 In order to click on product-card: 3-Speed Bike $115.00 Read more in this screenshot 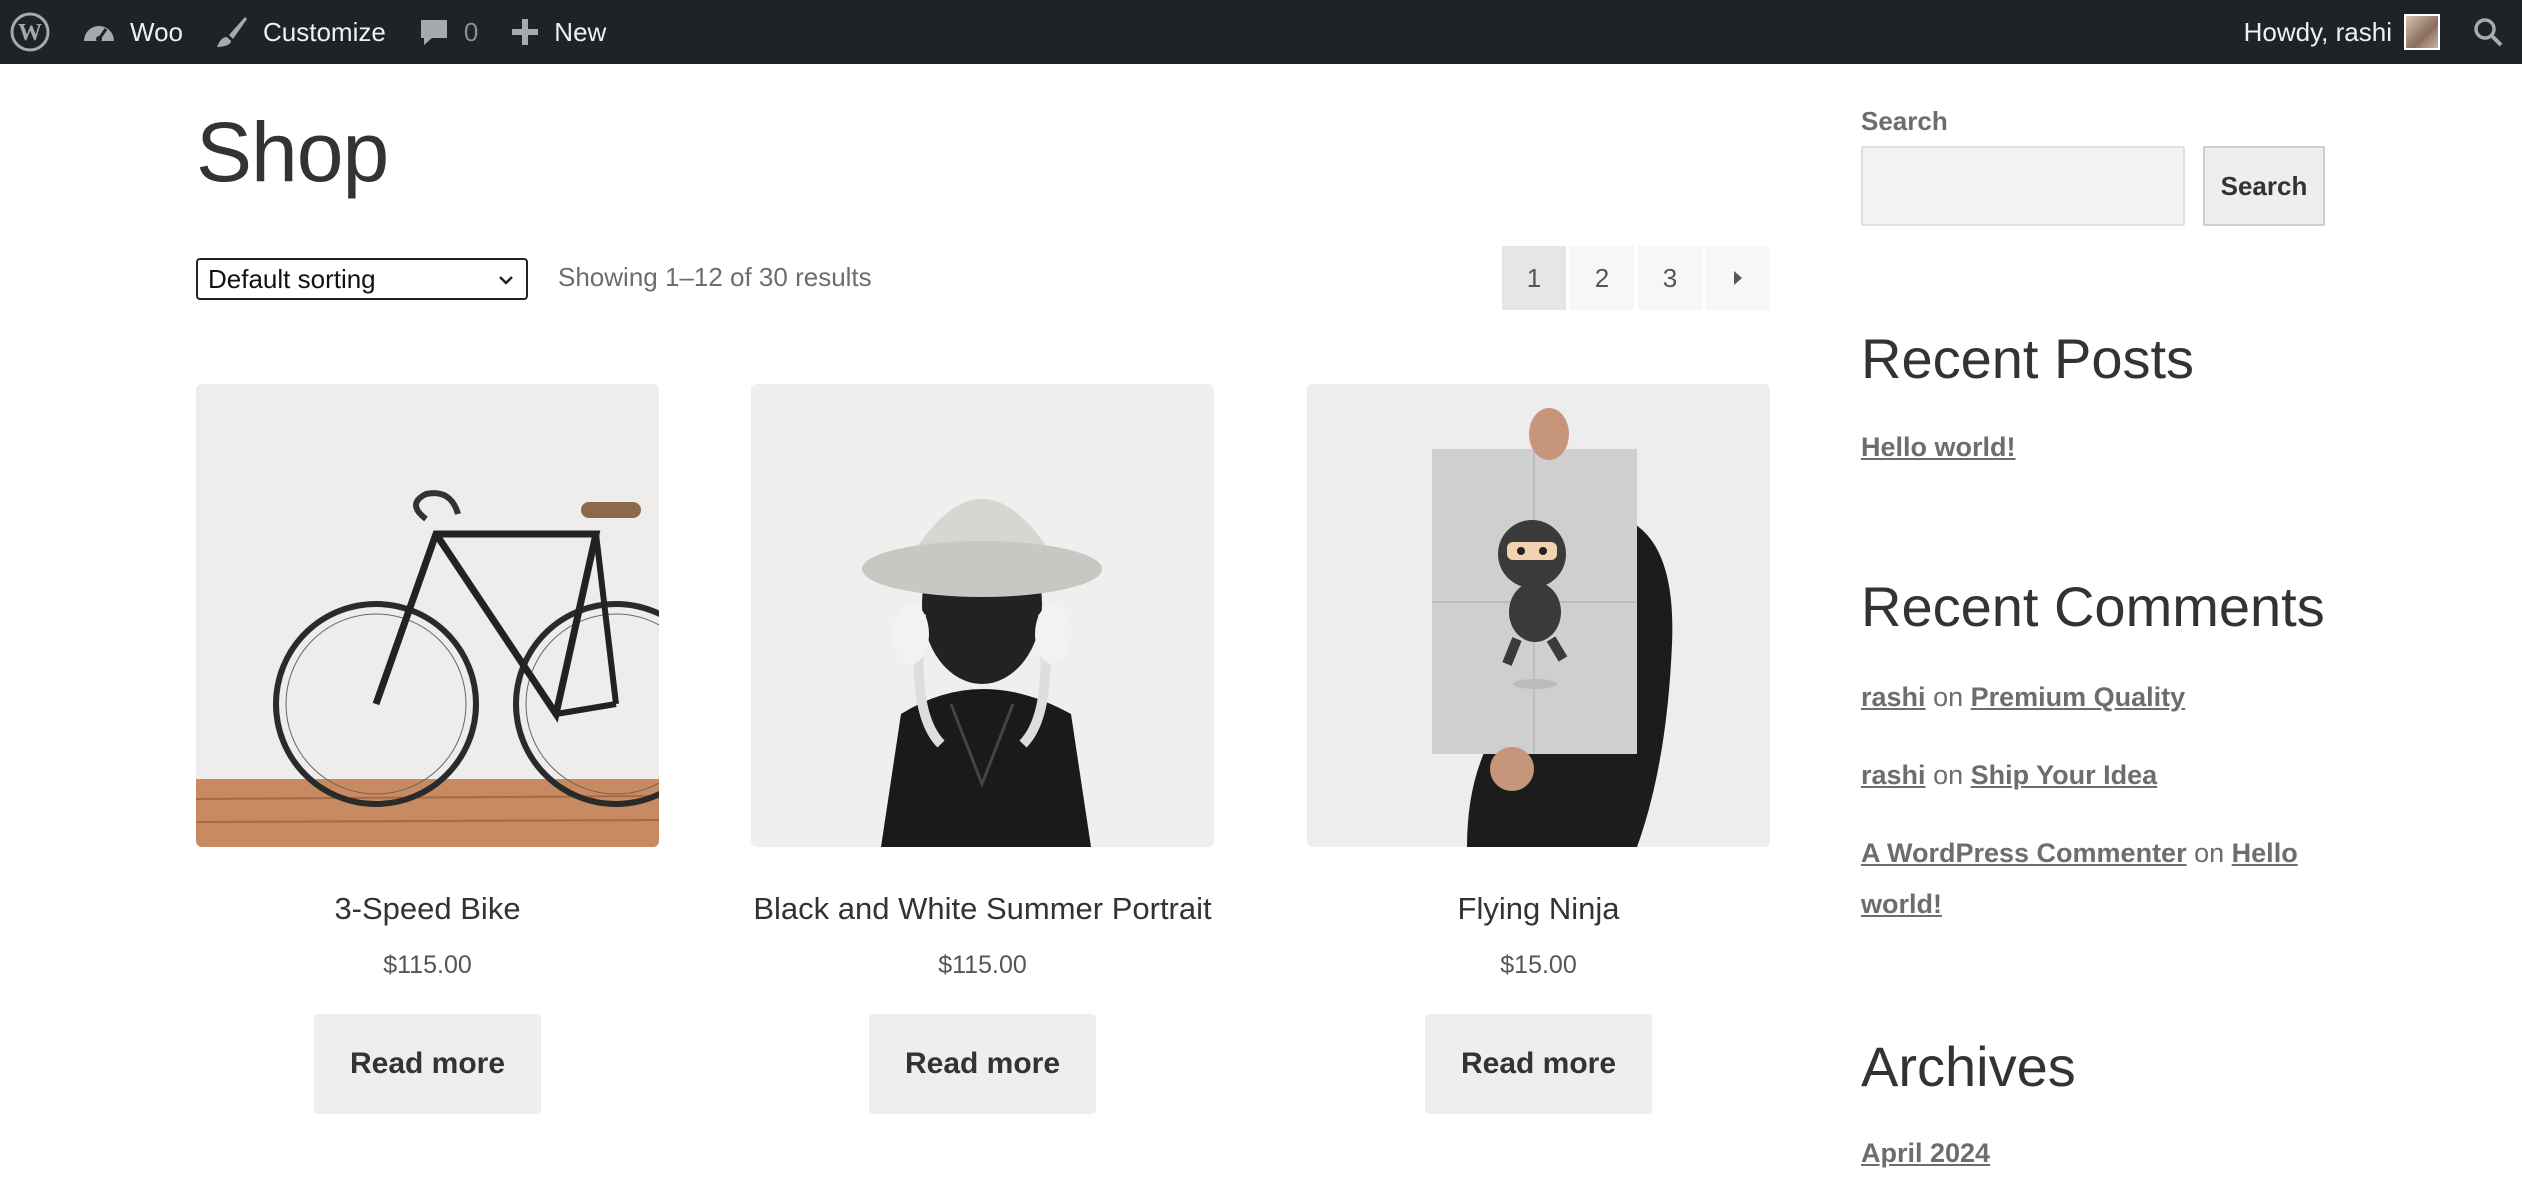, I will do `click(427, 749)`.